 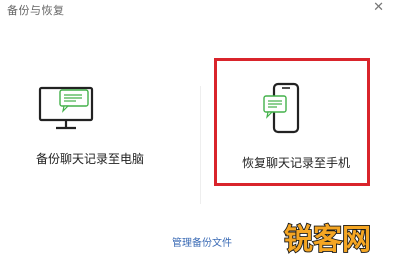 What do you see at coordinates (70, 109) in the screenshot?
I see `monitor-chat-icon` at bounding box center [70, 109].